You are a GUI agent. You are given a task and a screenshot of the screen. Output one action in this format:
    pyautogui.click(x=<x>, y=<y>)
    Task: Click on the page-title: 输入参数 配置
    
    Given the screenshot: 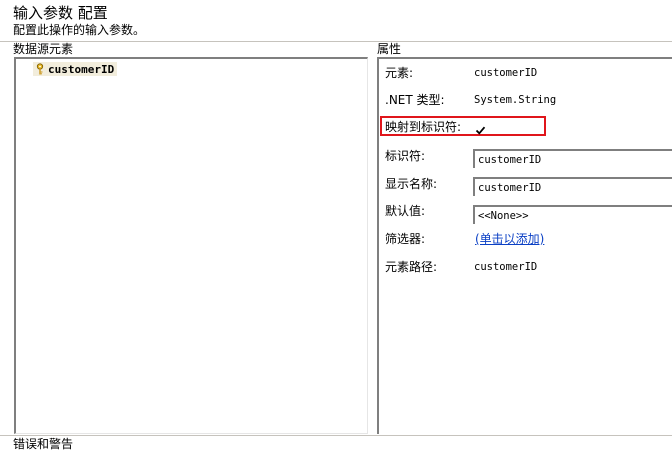 What is the action you would take?
    pyautogui.click(x=60, y=13)
    